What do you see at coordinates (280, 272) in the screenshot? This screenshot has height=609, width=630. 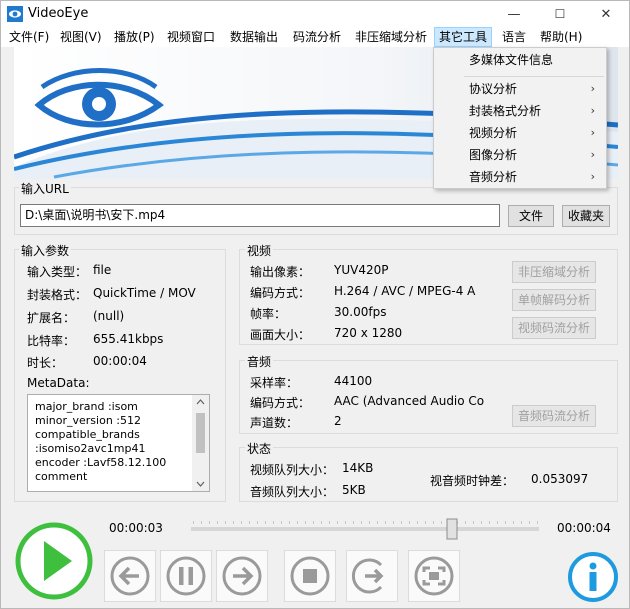 I see `video-label: 输出像素：` at bounding box center [280, 272].